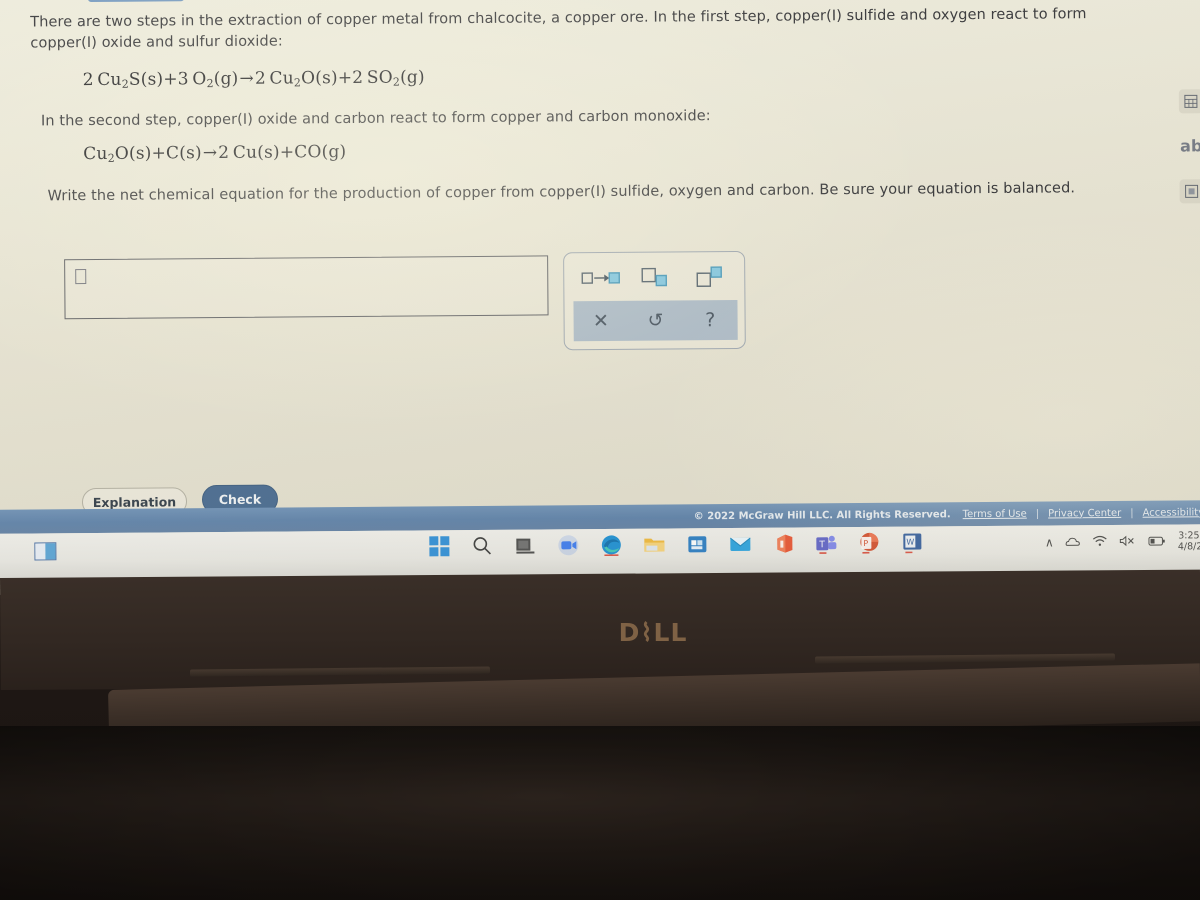  Describe the element at coordinates (526, 547) in the screenshot. I see `task-view-icon` at that location.